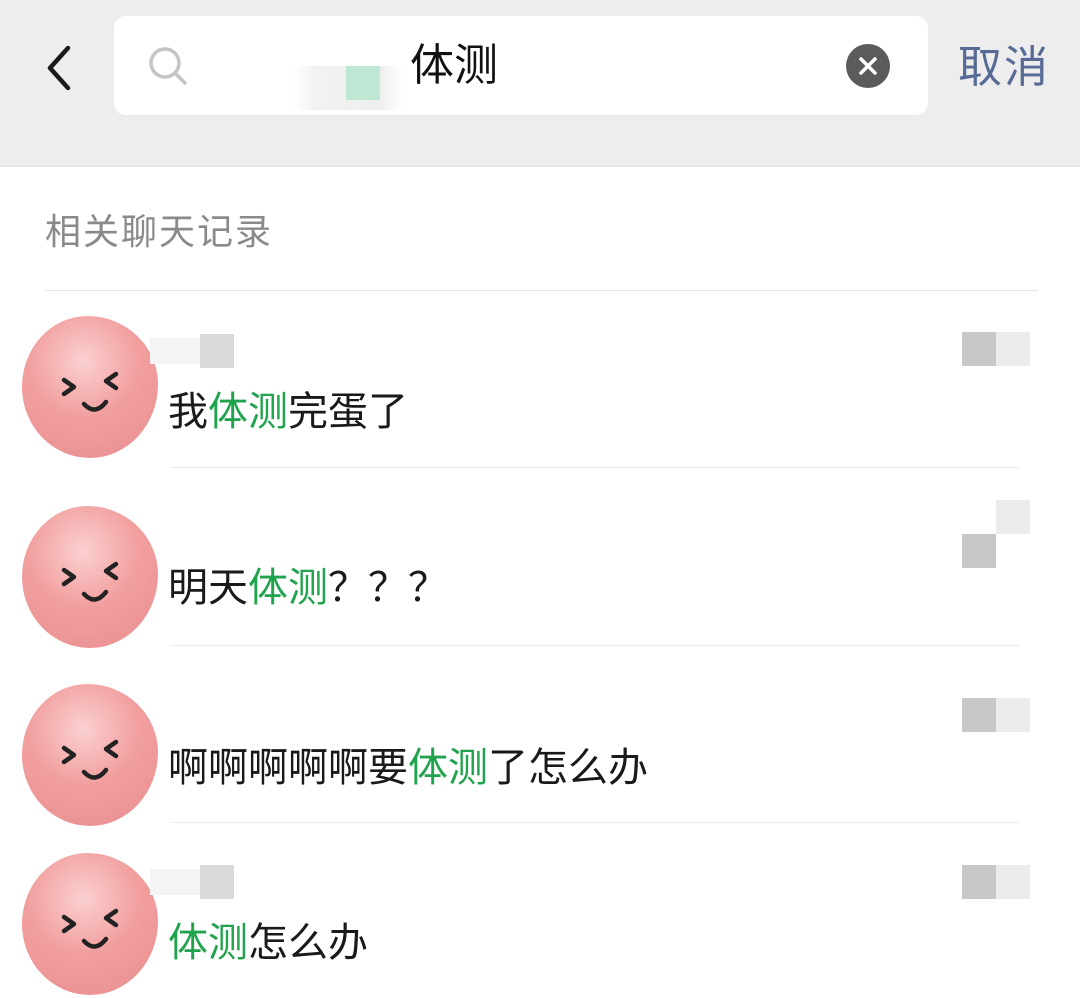  I want to click on back-button, so click(62, 68).